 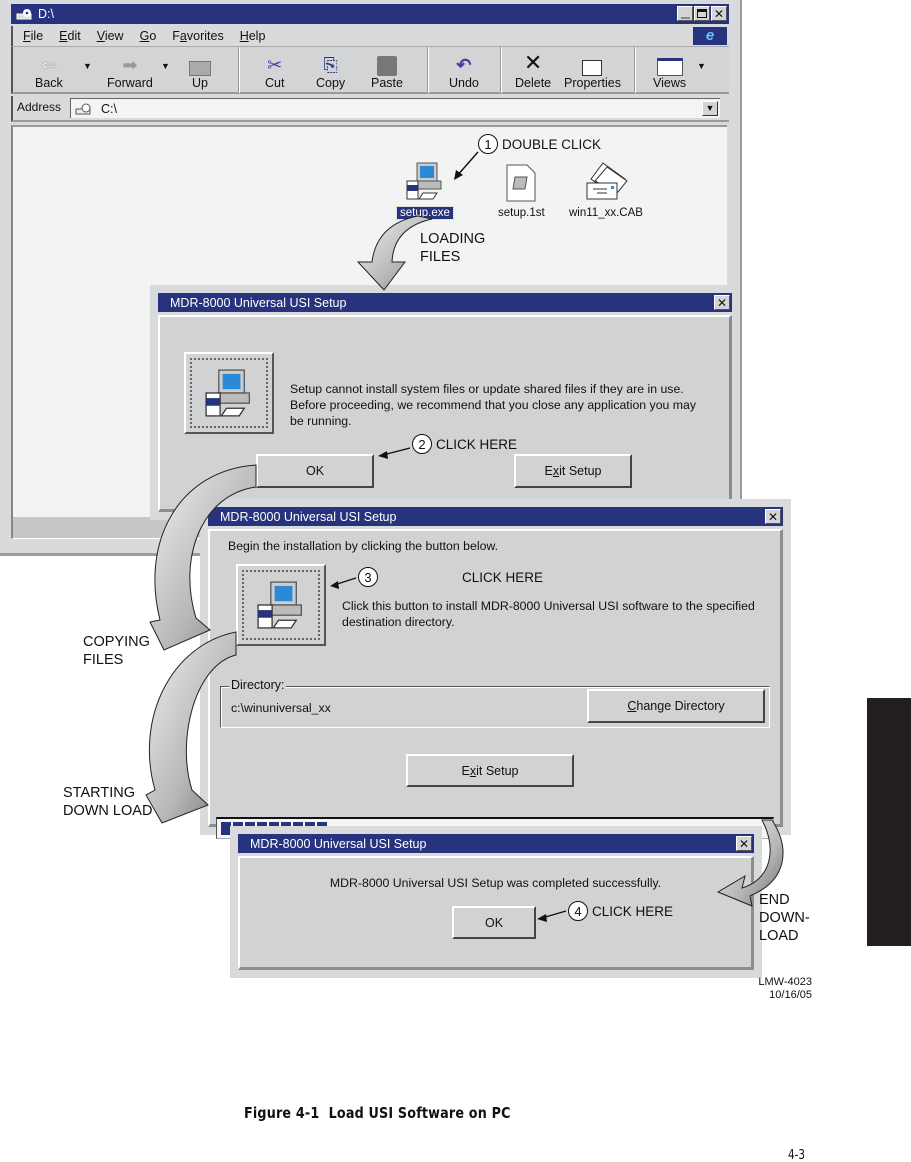 I want to click on delete-button: ✕ Delete, so click(x=533, y=71).